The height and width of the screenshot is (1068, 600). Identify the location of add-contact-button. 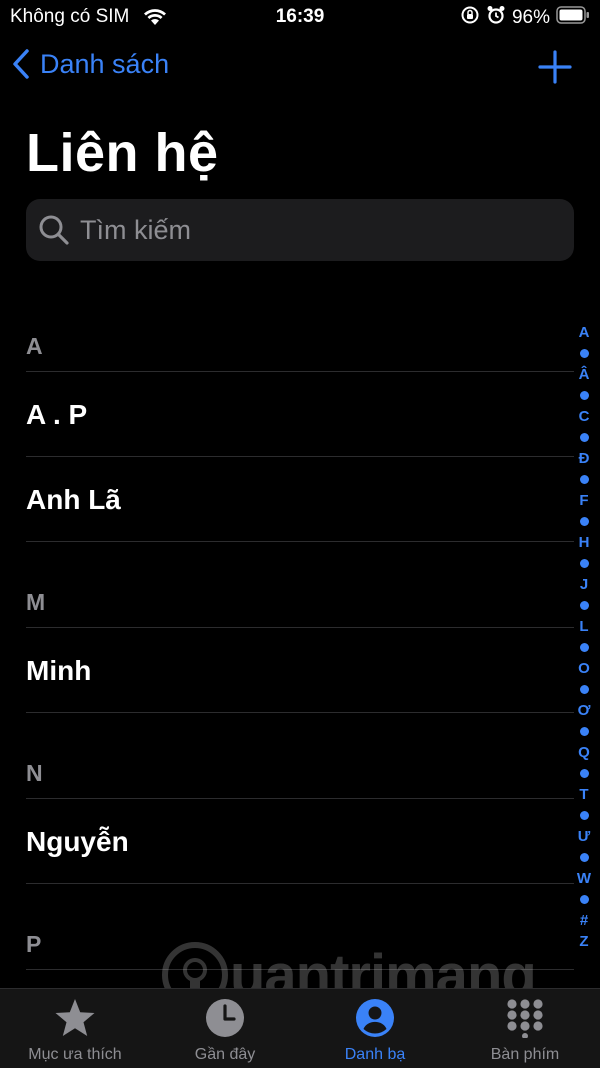
(555, 69).